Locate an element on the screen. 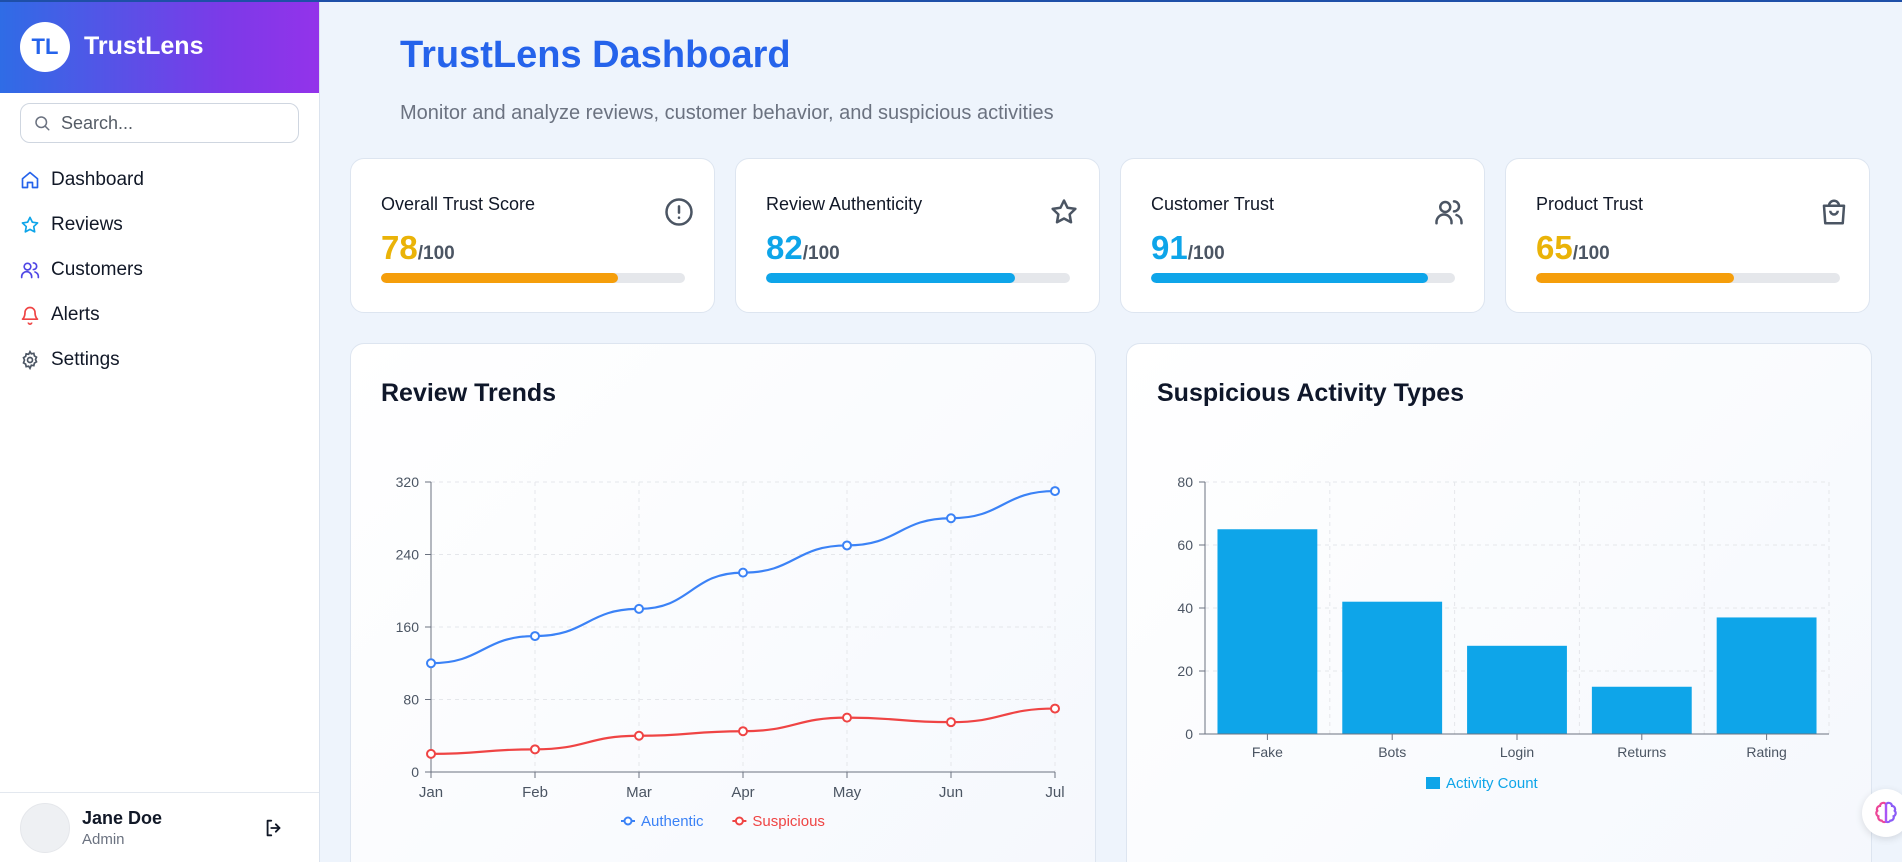 This screenshot has height=862, width=1902. brand-header: TL TrustLens is located at coordinates (159, 46).